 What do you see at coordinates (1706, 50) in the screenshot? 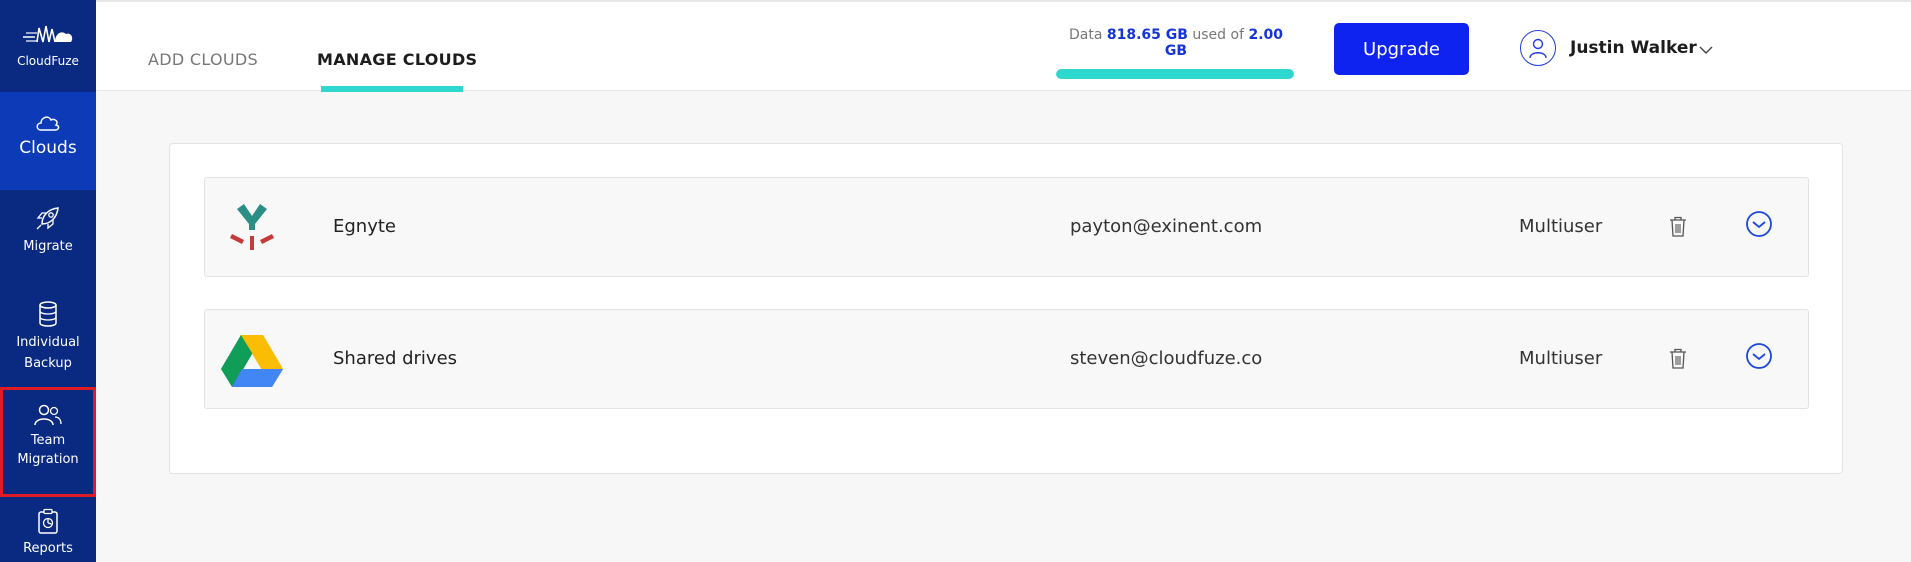
I see `chevron-down-icon` at bounding box center [1706, 50].